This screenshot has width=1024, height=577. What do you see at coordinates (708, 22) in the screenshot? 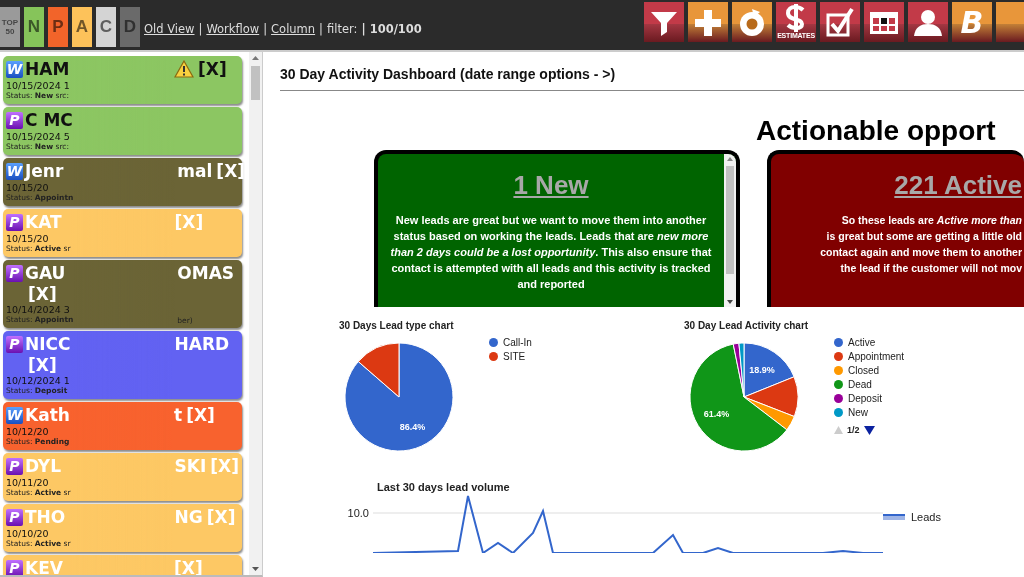
I see `plus-button` at bounding box center [708, 22].